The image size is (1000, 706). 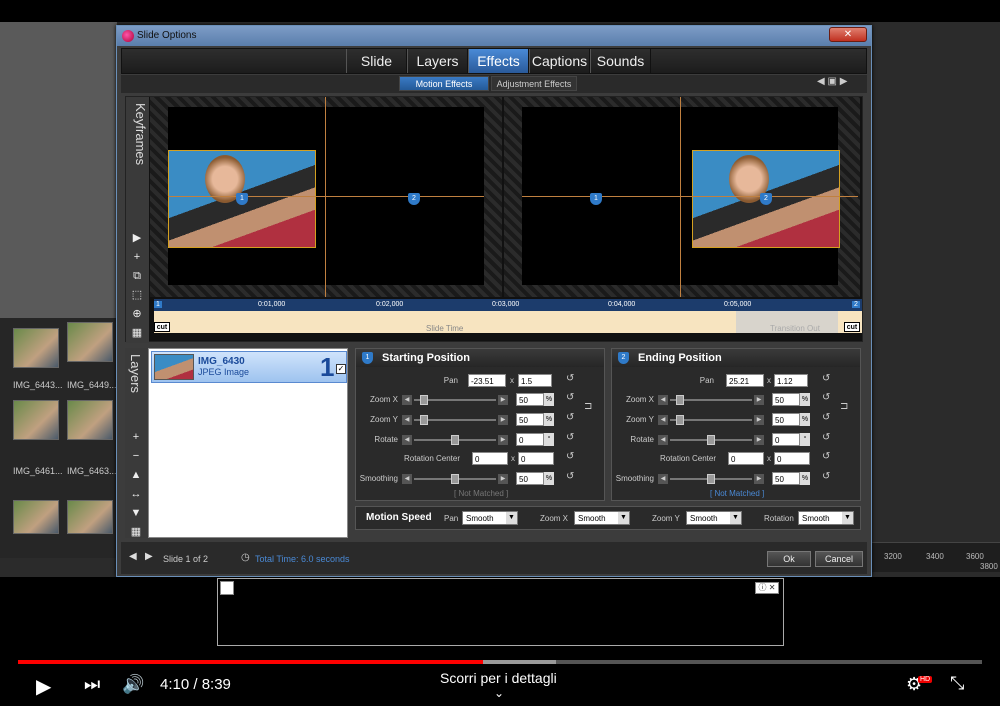 What do you see at coordinates (844, 81) in the screenshot?
I see `next-arrow-icon: ▶` at bounding box center [844, 81].